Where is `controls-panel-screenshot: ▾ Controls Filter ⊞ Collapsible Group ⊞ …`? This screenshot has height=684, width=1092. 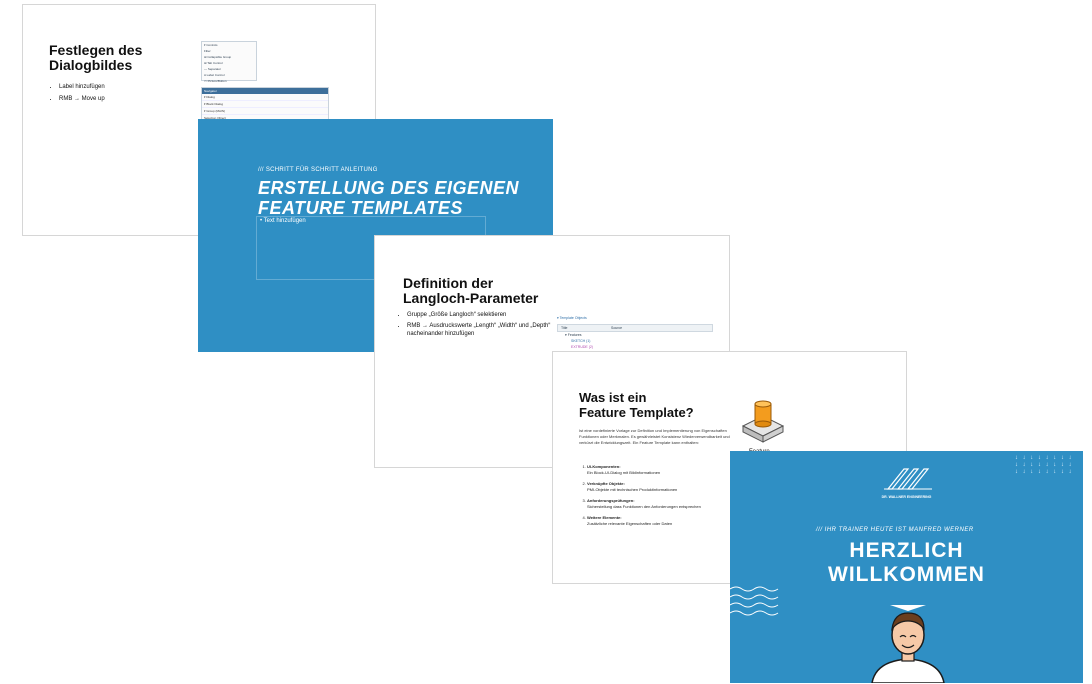 controls-panel-screenshot: ▾ Controls Filter ⊞ Collapsible Group ⊞ … is located at coordinates (229, 62).